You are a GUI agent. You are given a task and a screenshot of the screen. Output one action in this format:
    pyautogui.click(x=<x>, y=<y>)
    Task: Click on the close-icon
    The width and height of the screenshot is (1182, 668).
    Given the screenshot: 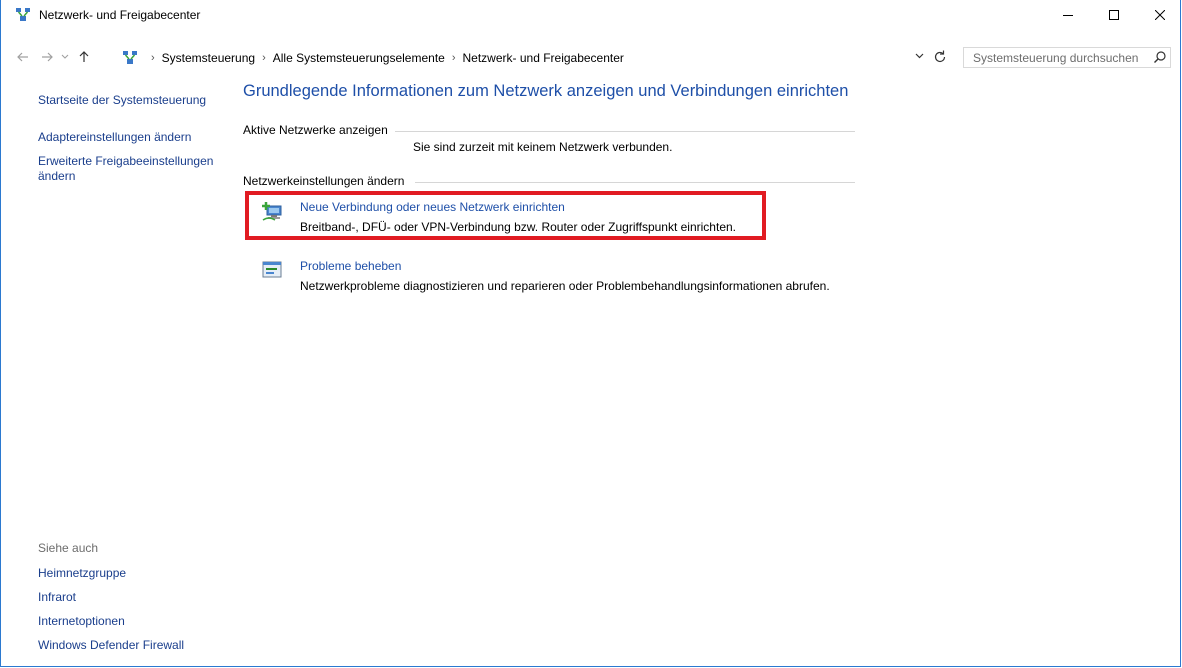 What is the action you would take?
    pyautogui.click(x=1160, y=15)
    